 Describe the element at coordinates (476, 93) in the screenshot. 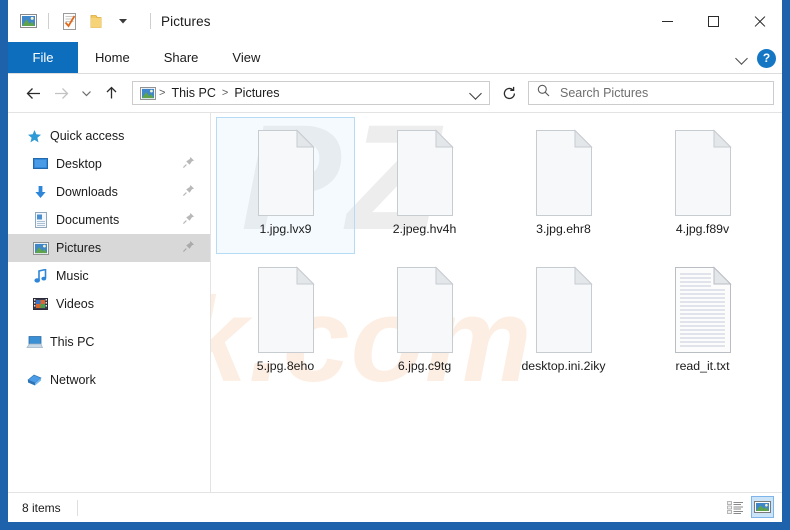

I see `breadcrumb-dropdown-icon` at that location.